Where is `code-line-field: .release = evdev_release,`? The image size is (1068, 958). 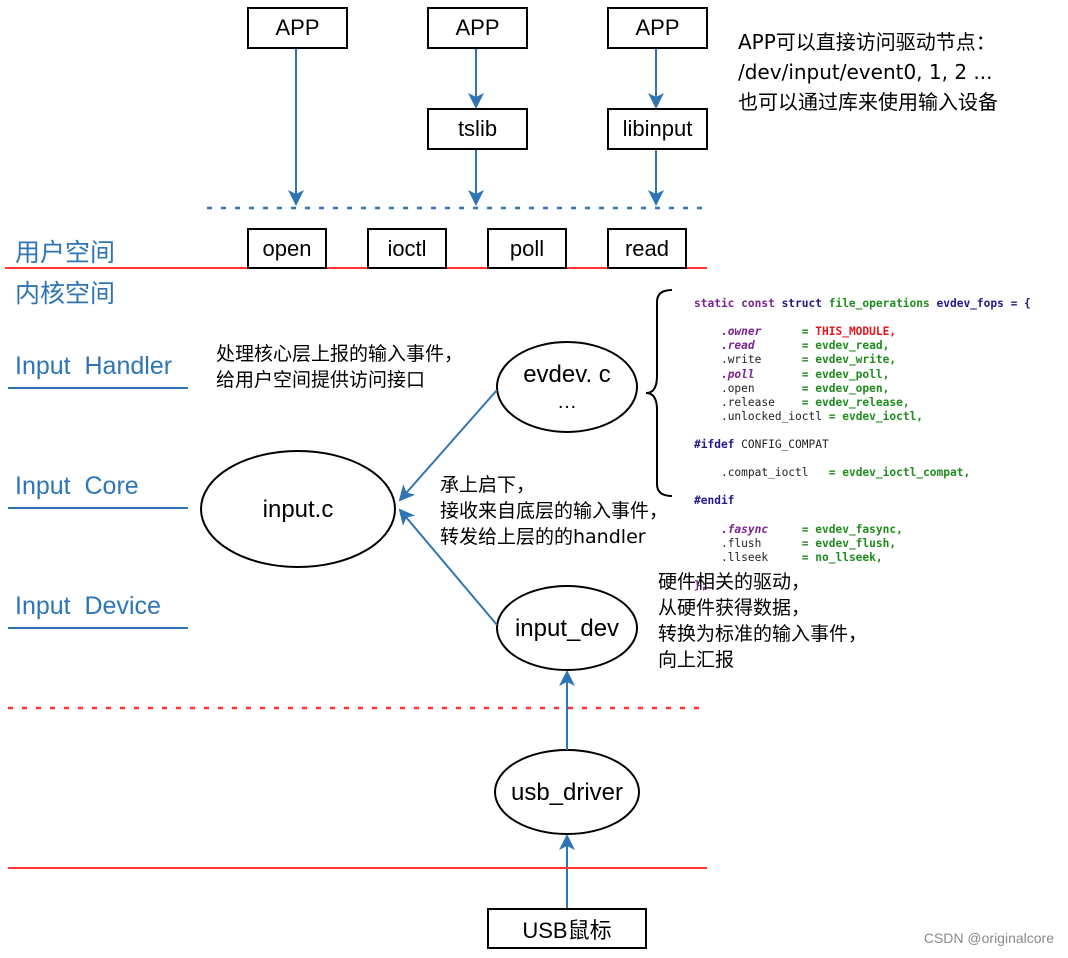 code-line-field: .release = evdev_release, is located at coordinates (815, 402).